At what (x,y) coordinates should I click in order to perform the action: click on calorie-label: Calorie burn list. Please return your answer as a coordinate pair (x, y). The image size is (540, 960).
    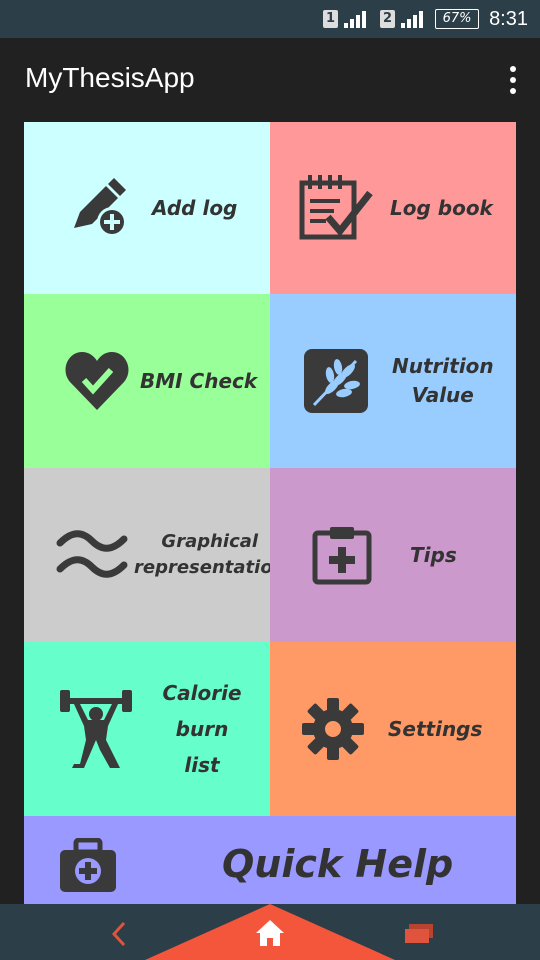
    Looking at the image, I should click on (202, 729).